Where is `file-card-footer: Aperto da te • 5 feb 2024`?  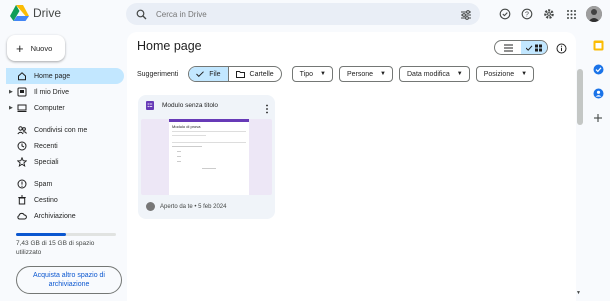
file-card-footer: Aperto da te • 5 feb 2024 is located at coordinates (186, 206).